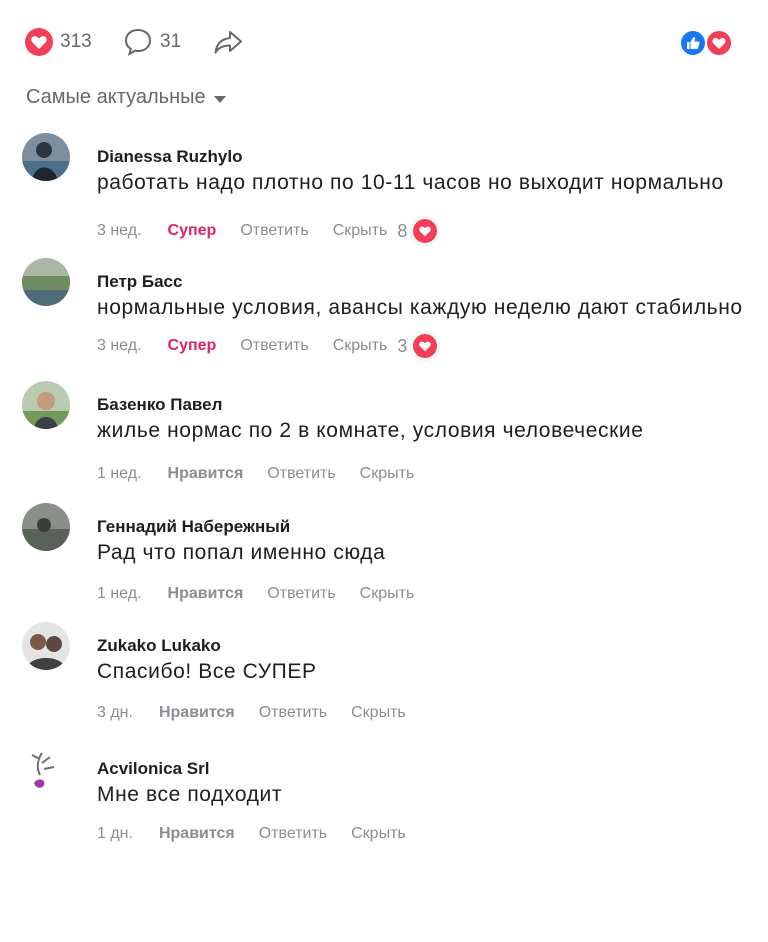 This screenshot has height=942, width=768. Describe the element at coordinates (219, 99) in the screenshot. I see `chevron-down-icon` at that location.